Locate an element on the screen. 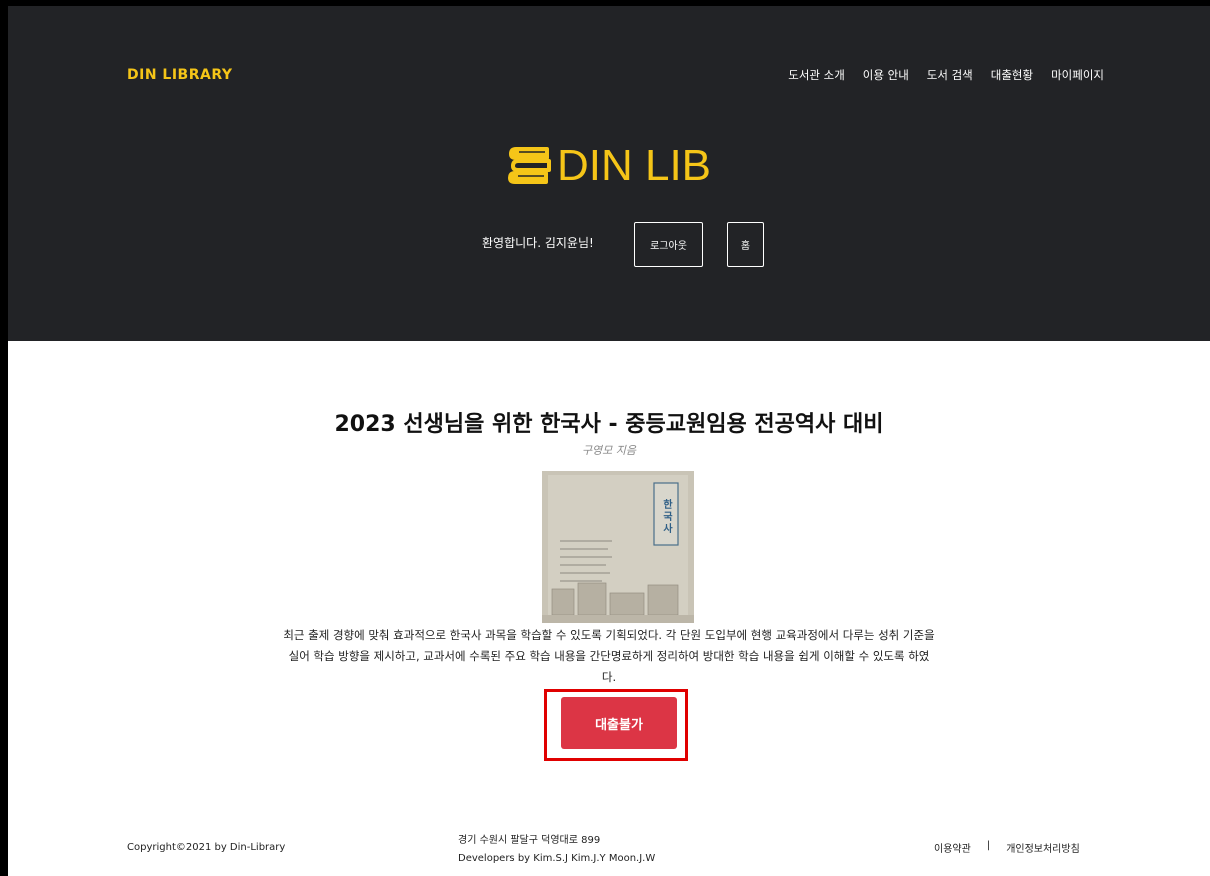  nav-loan-status: 대출현황 is located at coordinates (1012, 75).